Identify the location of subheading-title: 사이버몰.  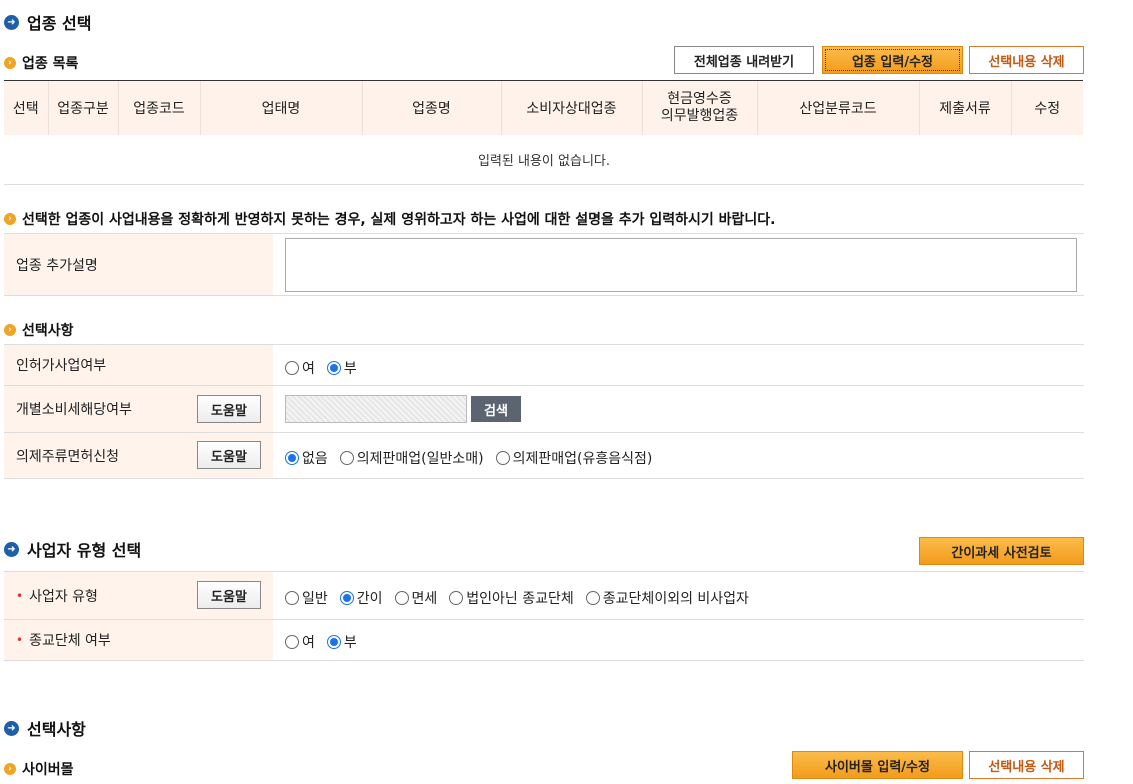
(48, 770).